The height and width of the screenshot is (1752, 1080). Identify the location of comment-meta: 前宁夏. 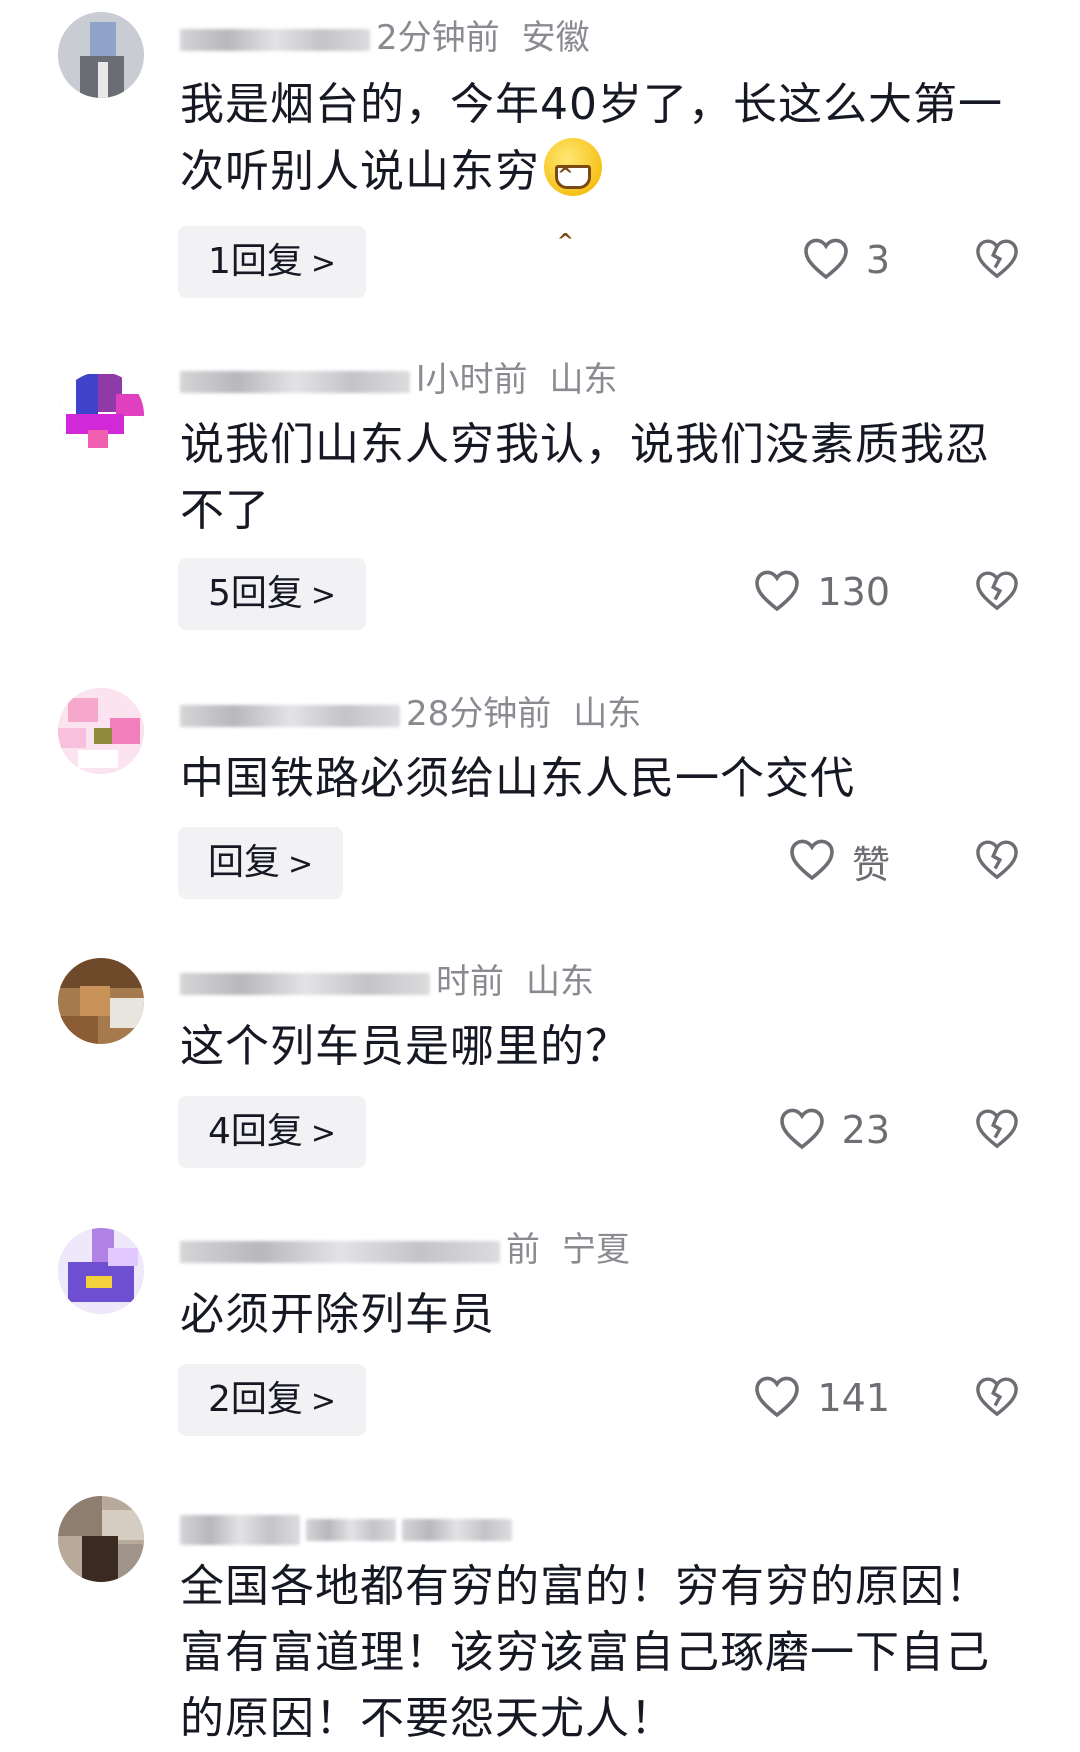
(540, 1250).